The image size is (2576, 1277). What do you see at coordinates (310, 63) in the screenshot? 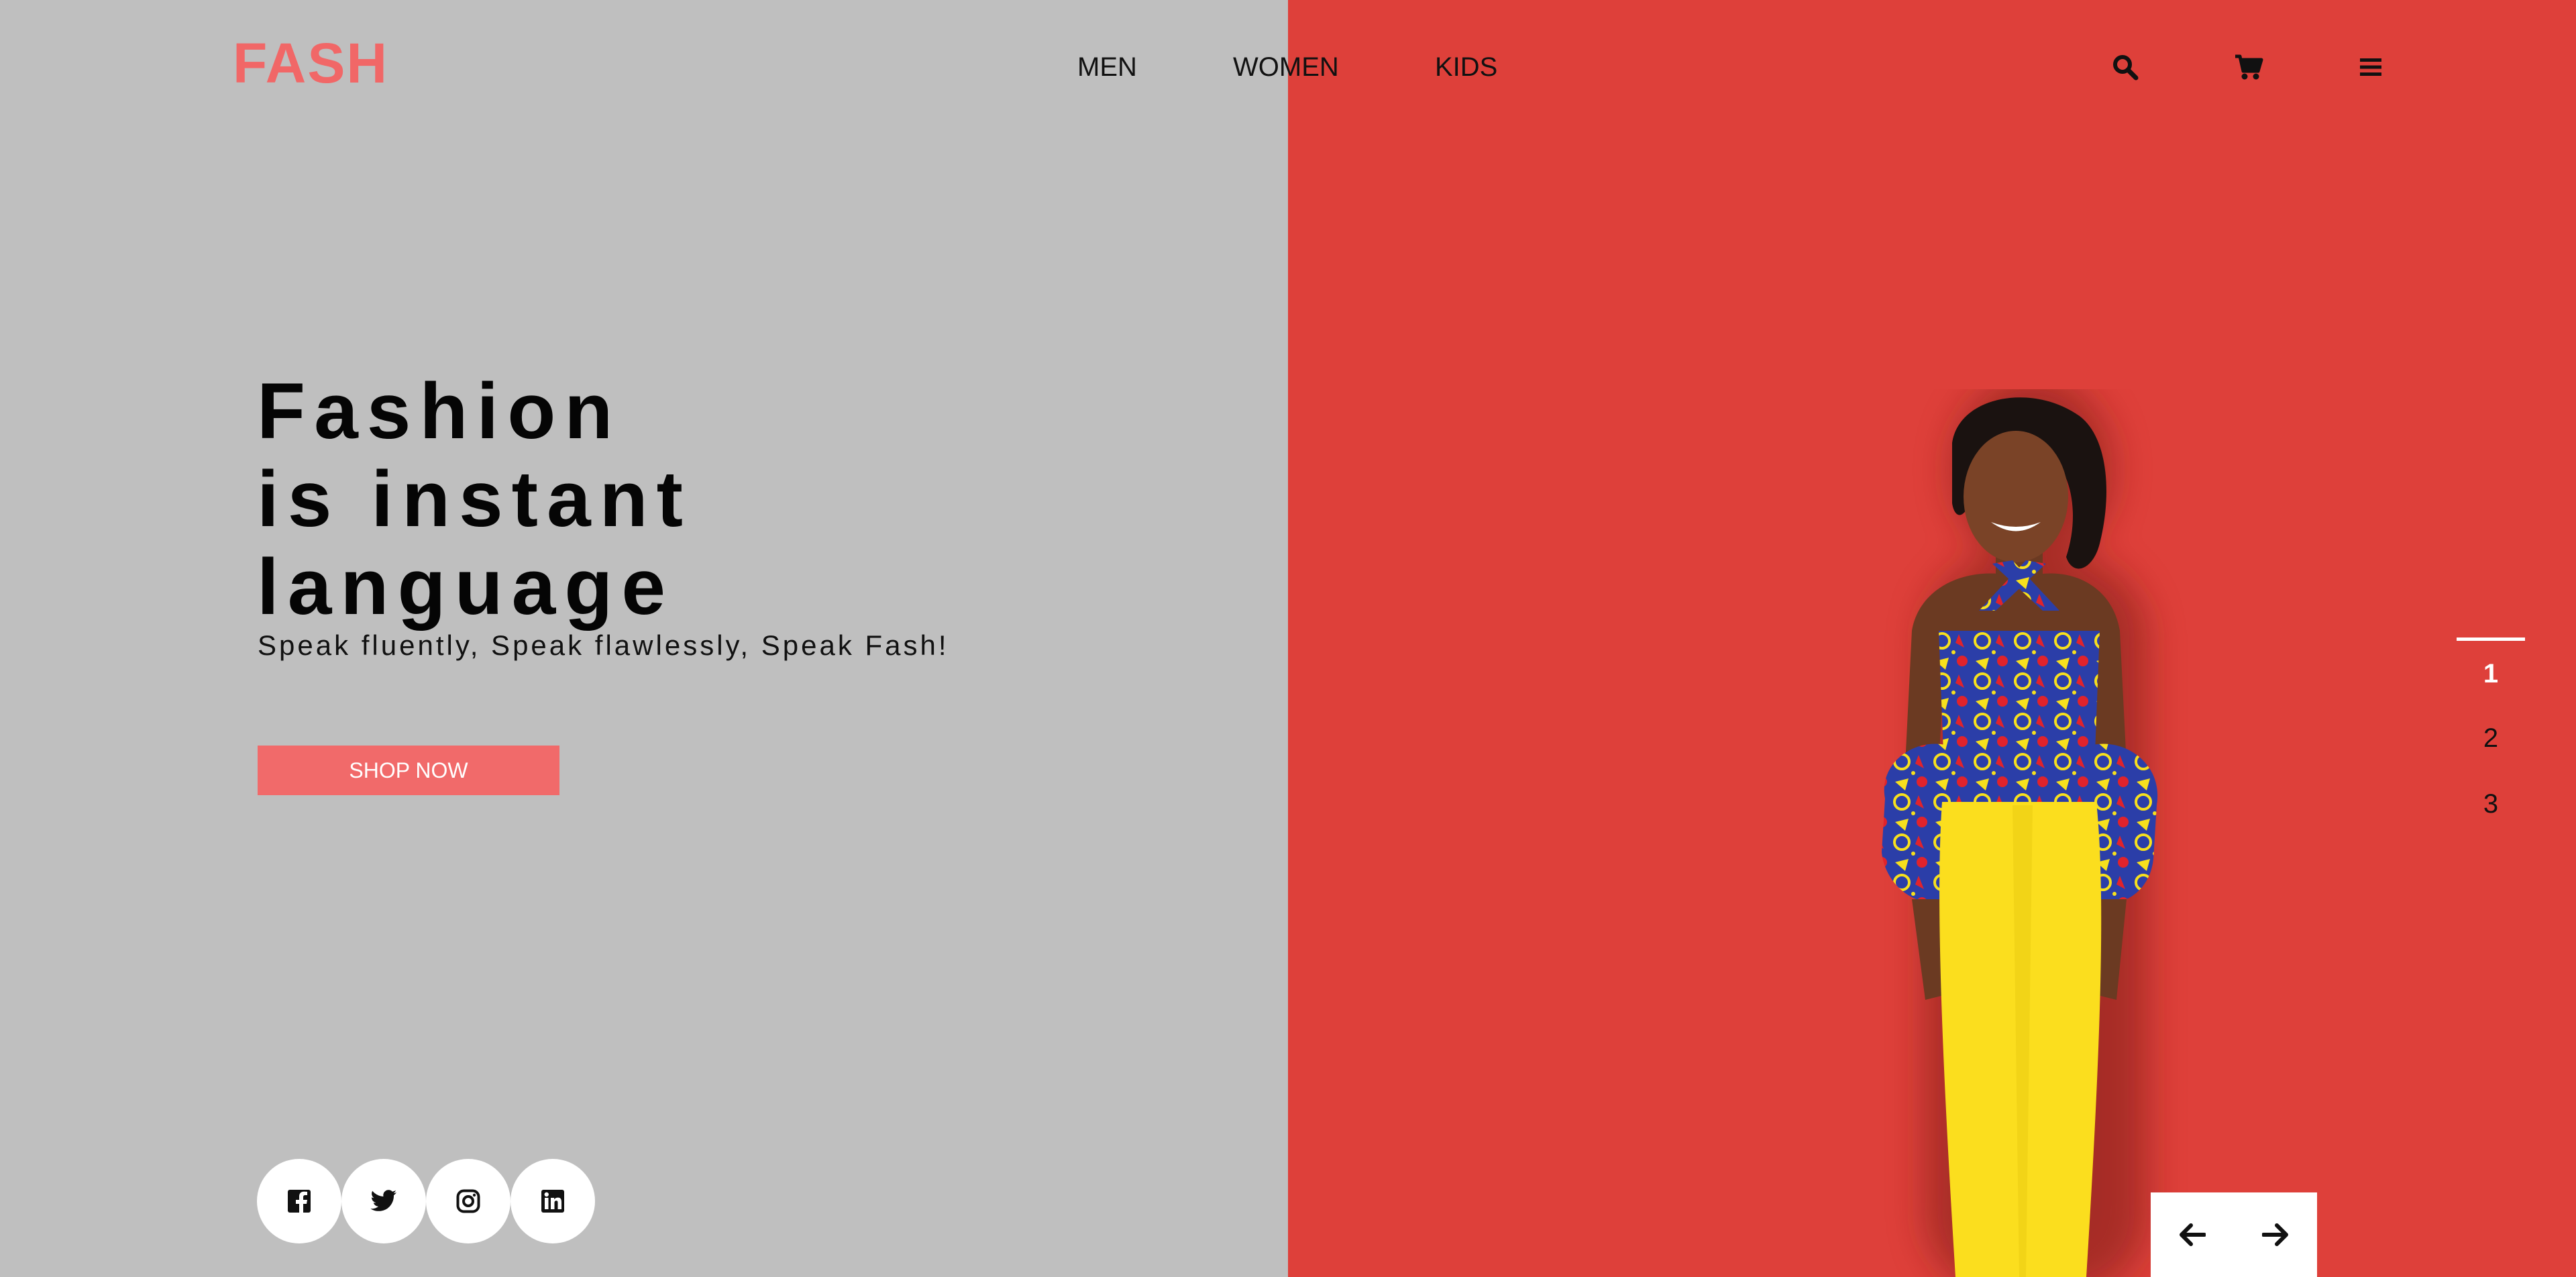
I see `logo: FASH` at bounding box center [310, 63].